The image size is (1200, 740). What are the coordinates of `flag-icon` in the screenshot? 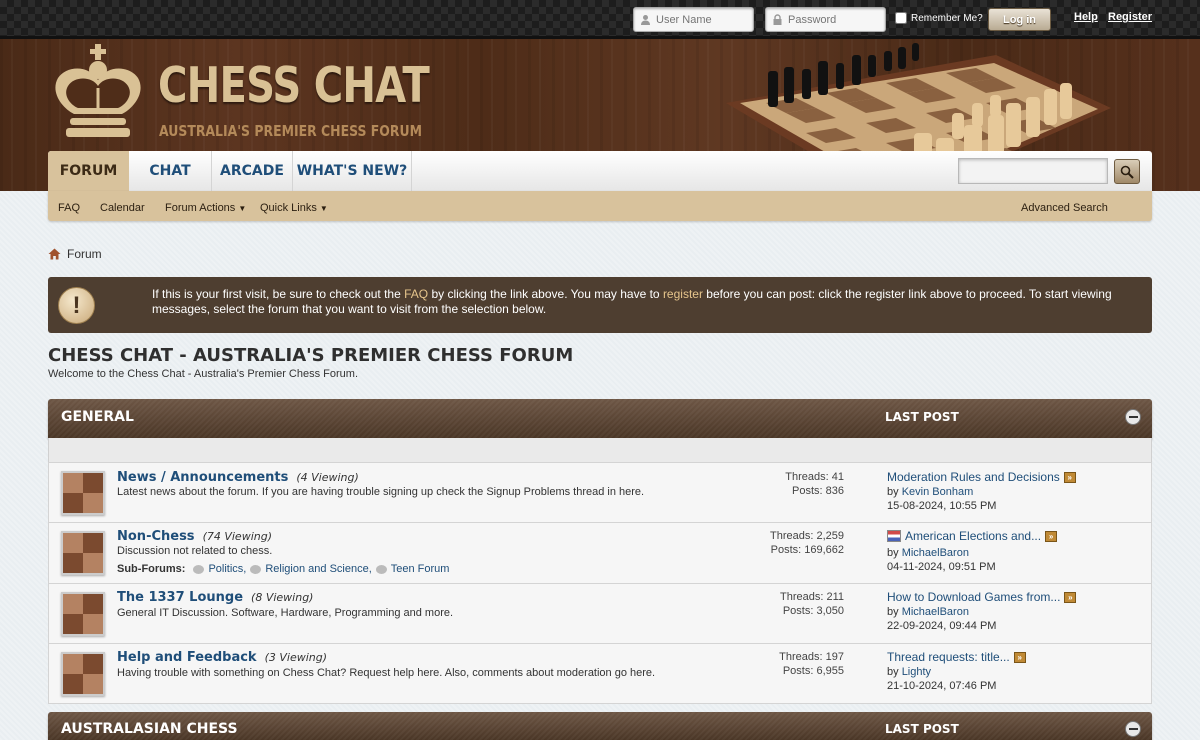 It's located at (894, 536).